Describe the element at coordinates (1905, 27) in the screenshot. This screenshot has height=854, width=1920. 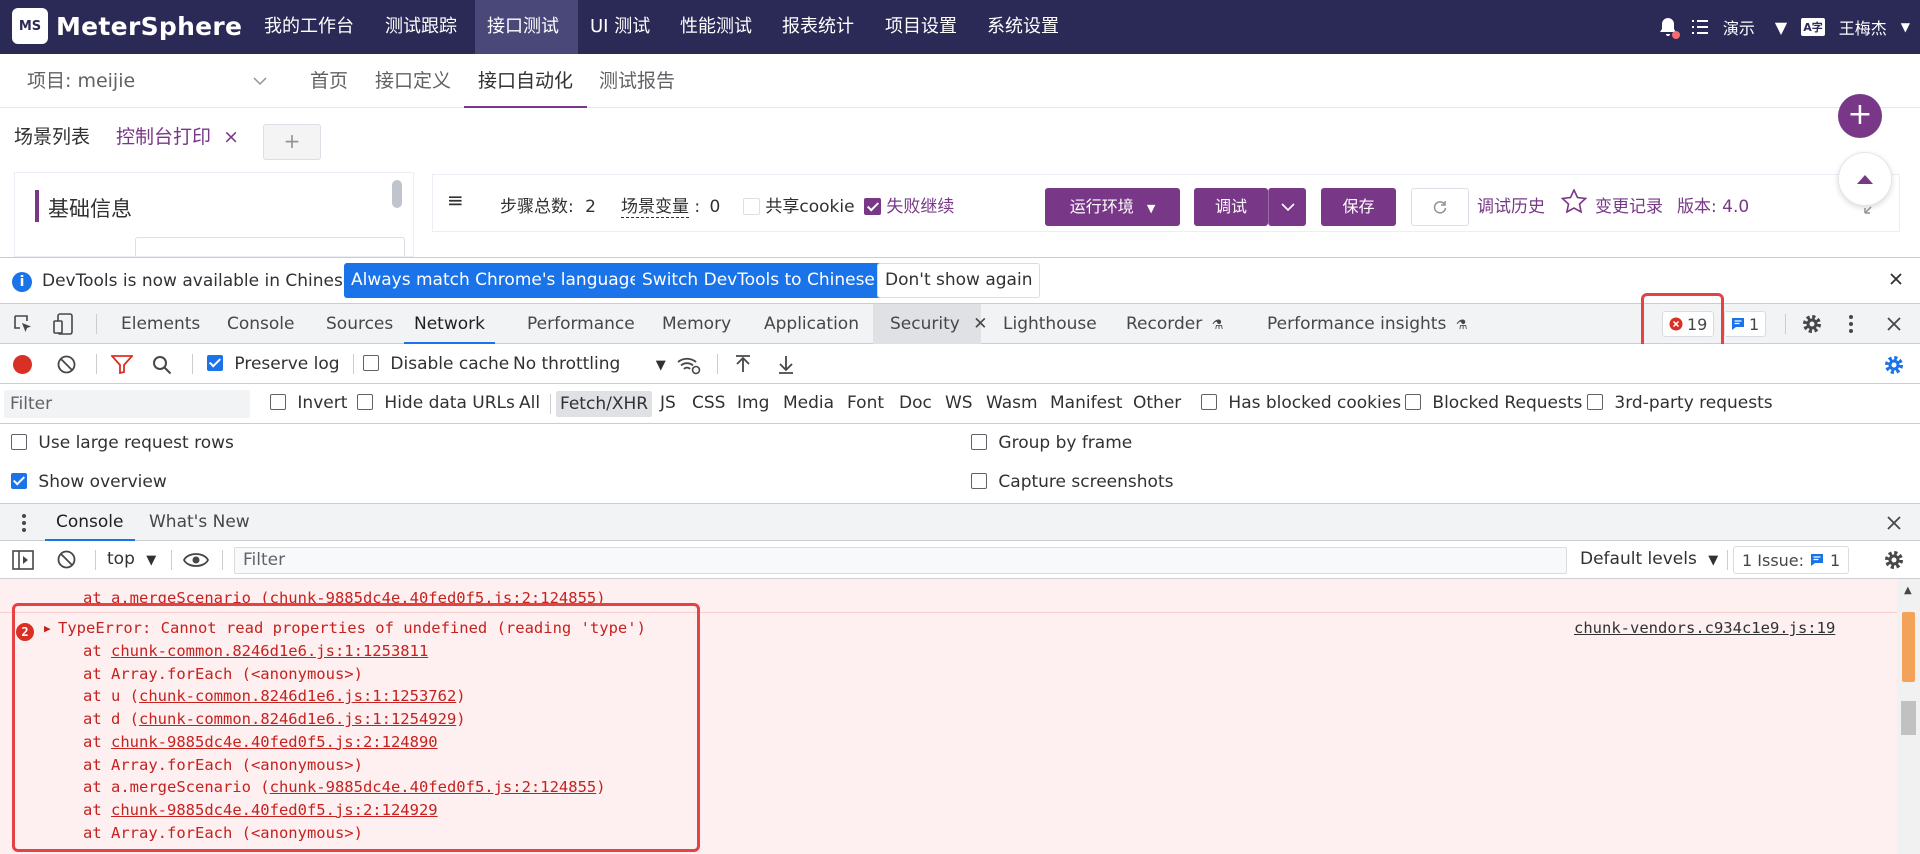
I see `chevron-down-icon: ▼` at that location.